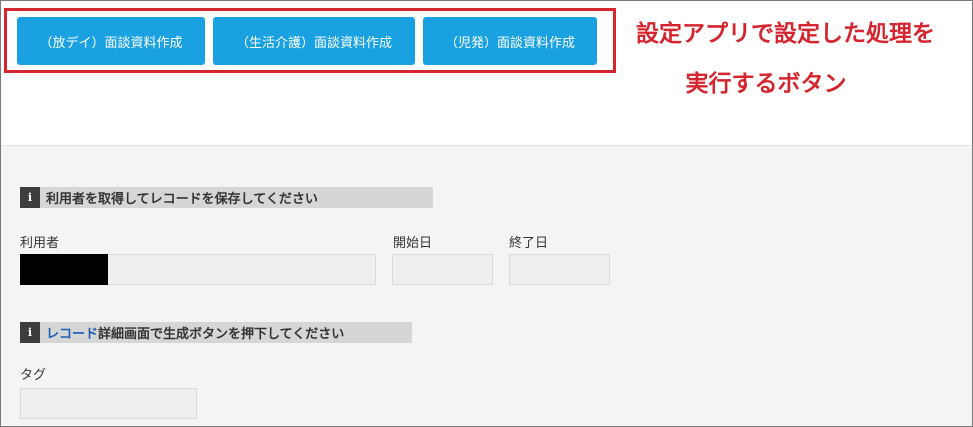 The height and width of the screenshot is (427, 973). I want to click on annotation-text-line2: 実行するボタン, so click(766, 84).